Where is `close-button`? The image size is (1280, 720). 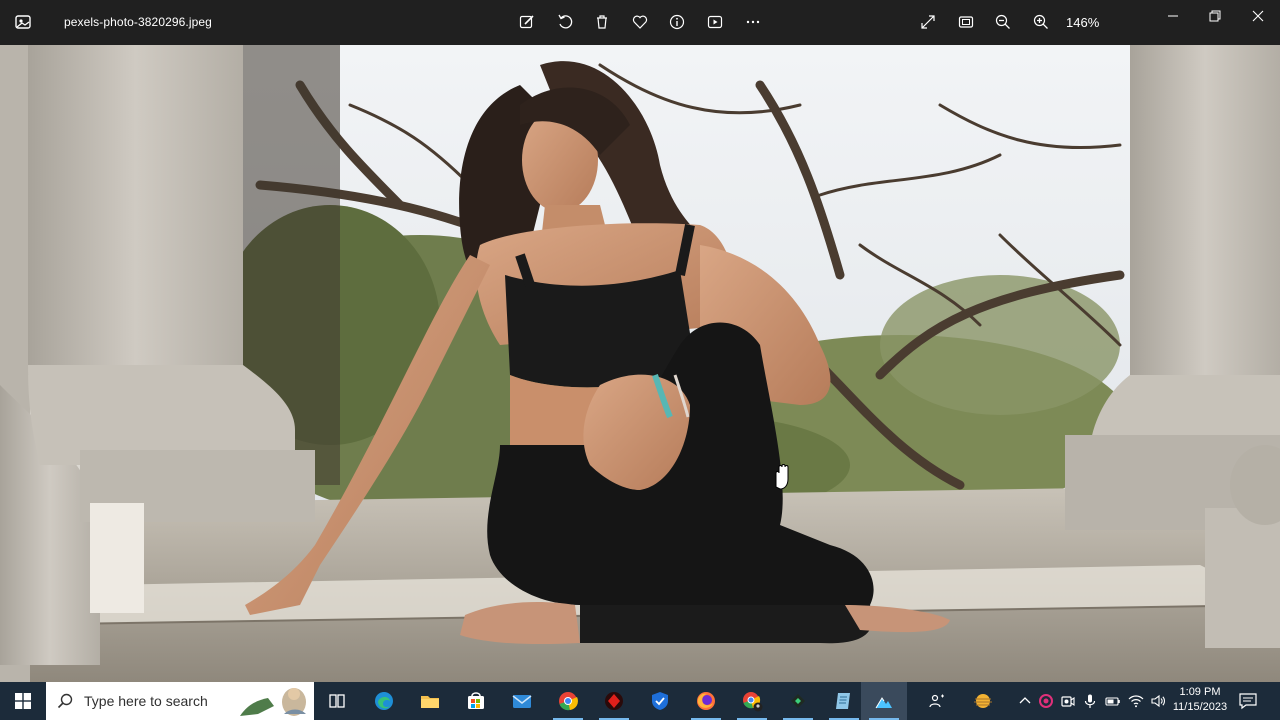 close-button is located at coordinates (1257, 16).